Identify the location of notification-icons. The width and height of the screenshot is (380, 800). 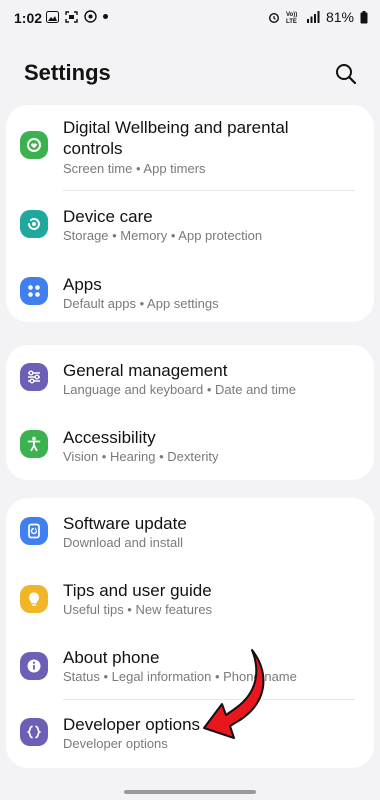
(77, 16).